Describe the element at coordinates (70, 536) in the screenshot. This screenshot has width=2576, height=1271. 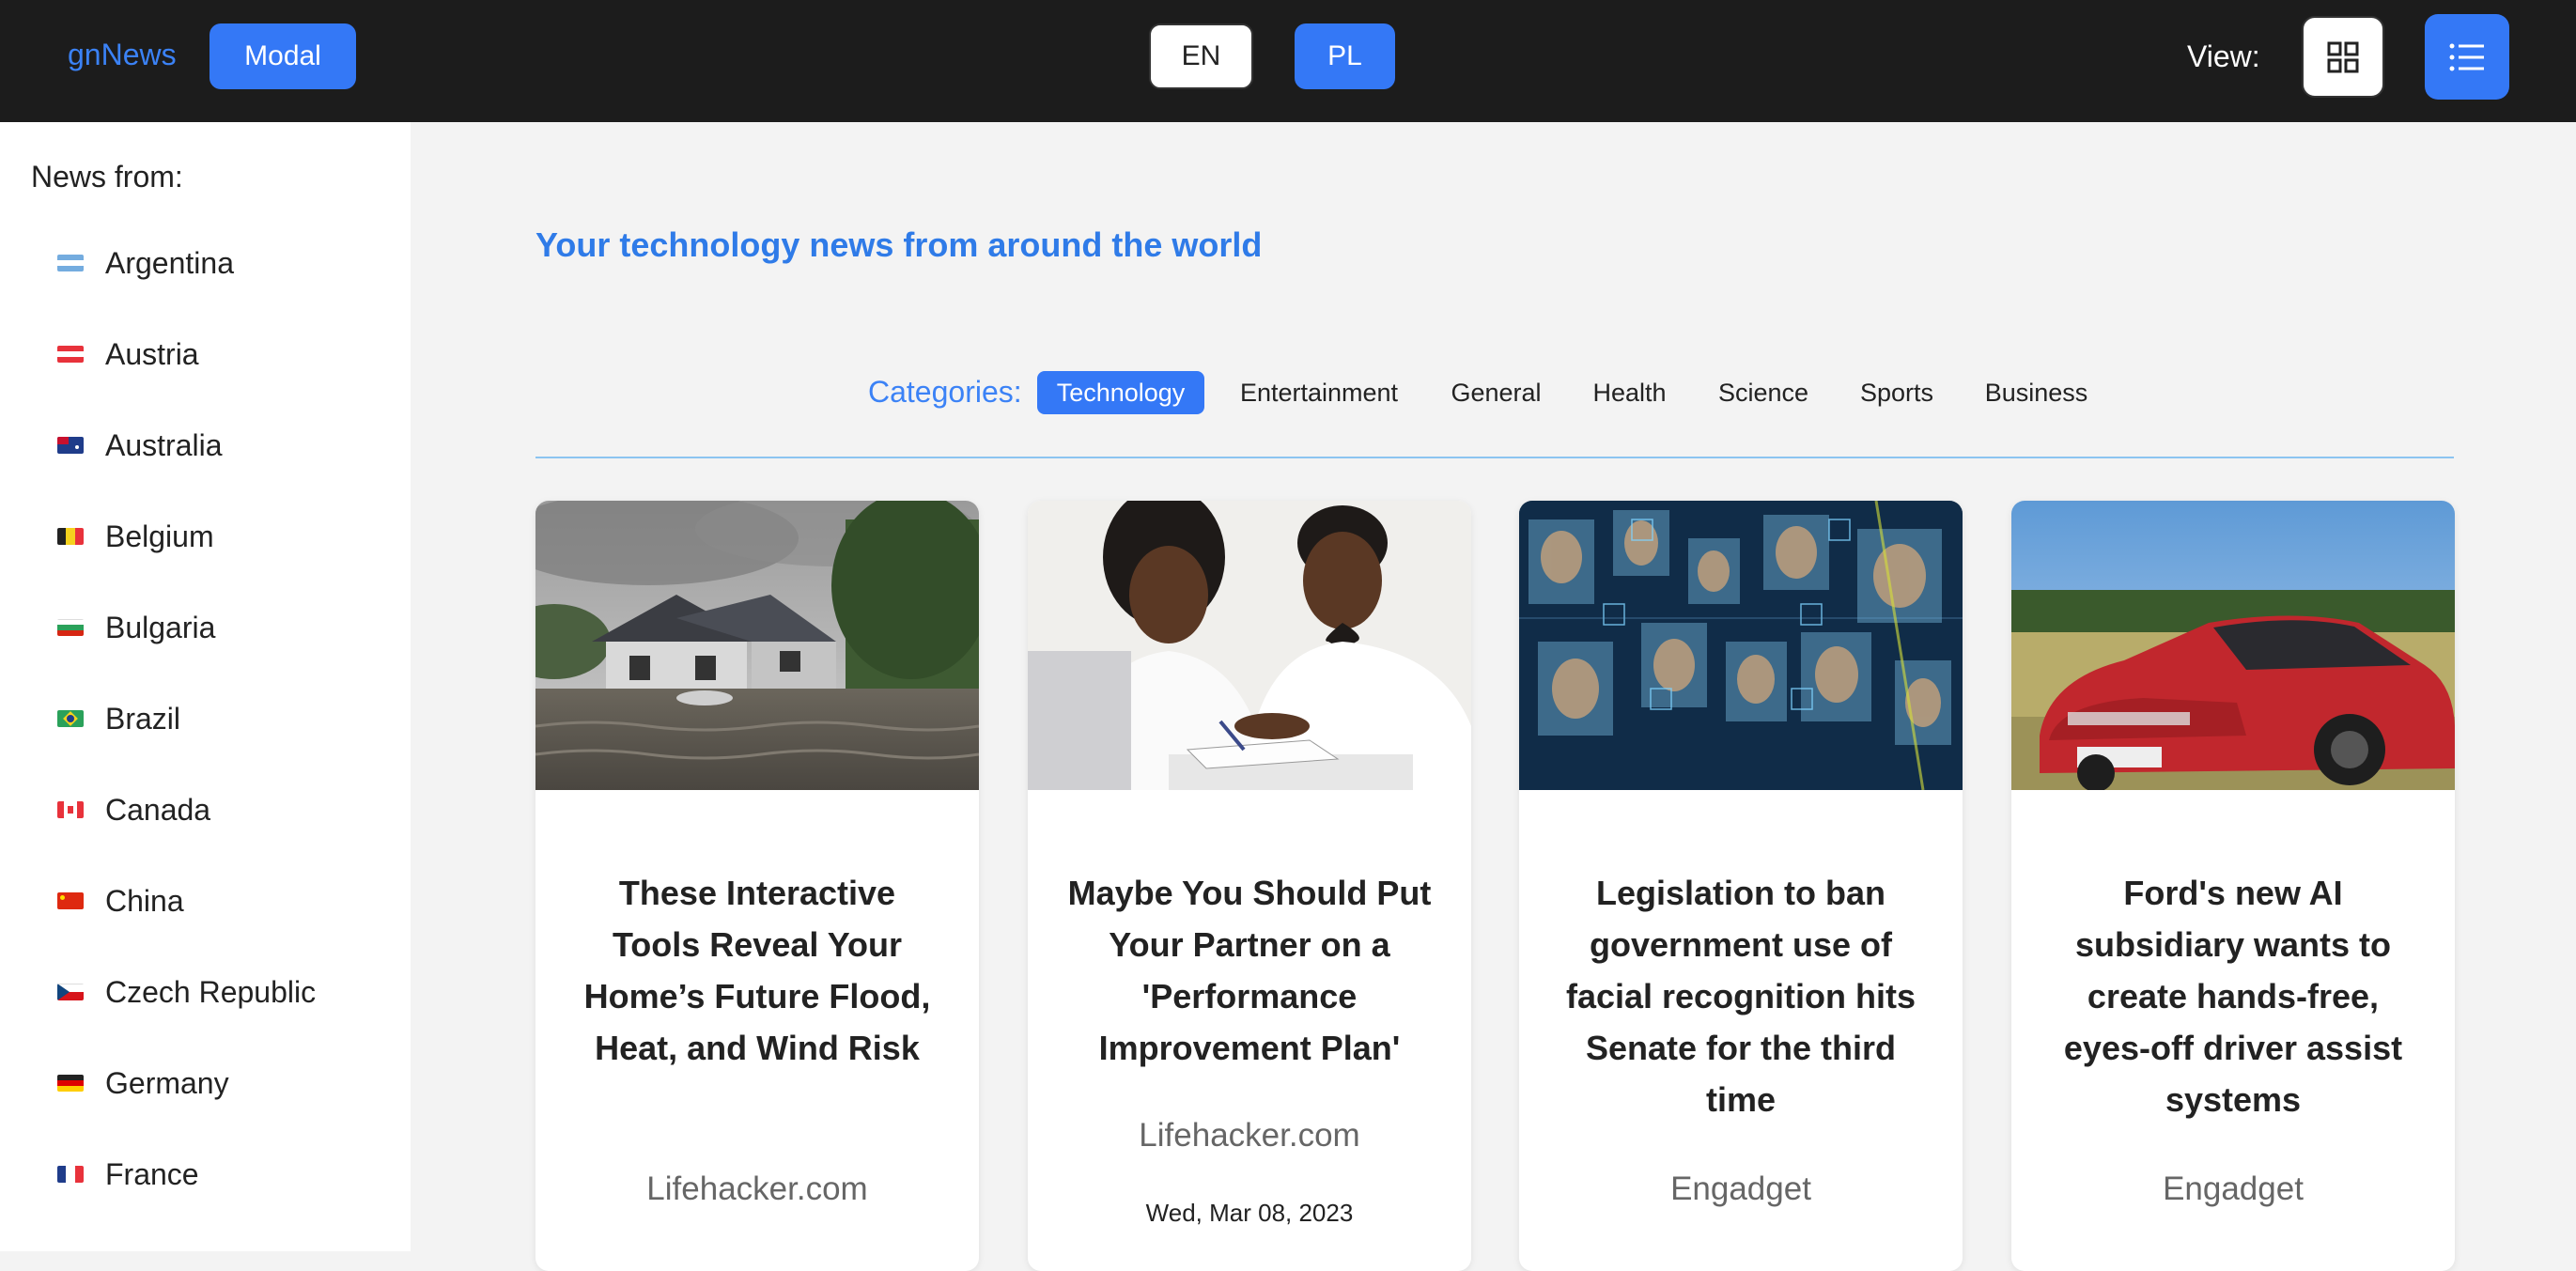
I see `flag-belgium-icon` at that location.